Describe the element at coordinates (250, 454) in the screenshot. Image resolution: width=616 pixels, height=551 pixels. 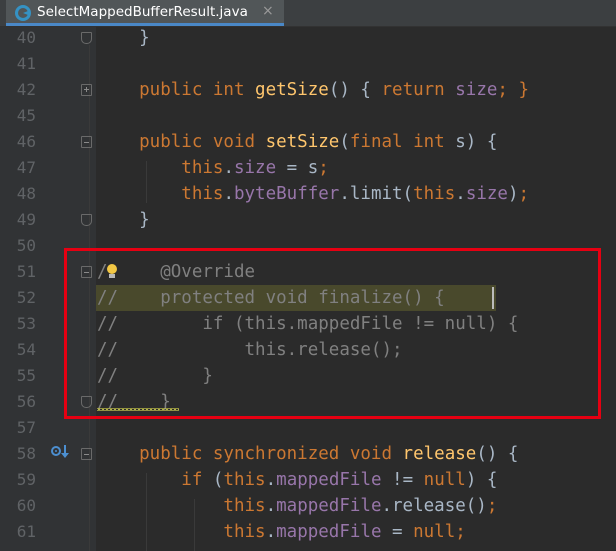
I see `code-token: public synchronized void` at that location.